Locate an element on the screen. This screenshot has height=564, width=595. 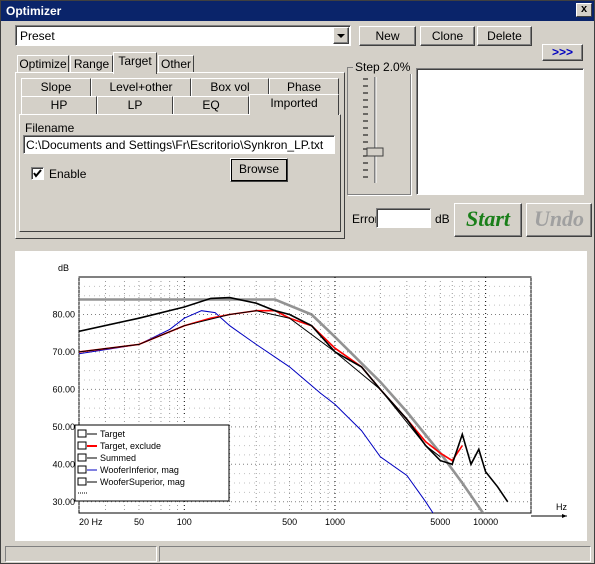
filename-label: Filename is located at coordinates (50, 128).